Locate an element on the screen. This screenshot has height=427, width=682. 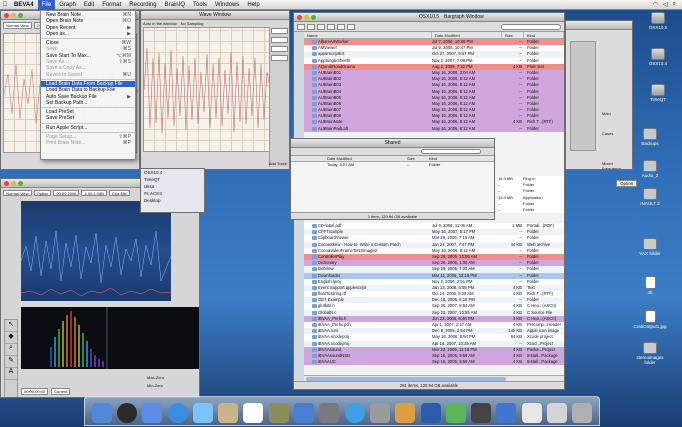
sidebar-item: TimeQT is located at coordinates (172, 179).